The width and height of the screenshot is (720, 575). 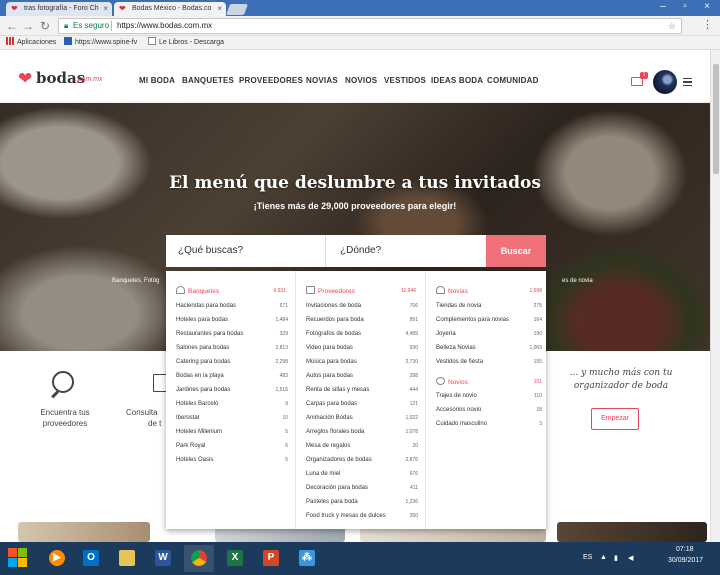 What do you see at coordinates (685, 549) in the screenshot?
I see `clock-time: 07:18` at bounding box center [685, 549].